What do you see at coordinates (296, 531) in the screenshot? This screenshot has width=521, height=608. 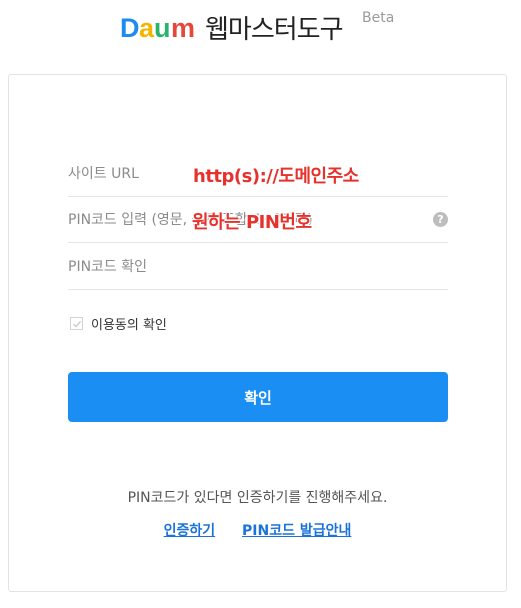 I see `pin-issue-guide-link: PIN코드 발급안내` at bounding box center [296, 531].